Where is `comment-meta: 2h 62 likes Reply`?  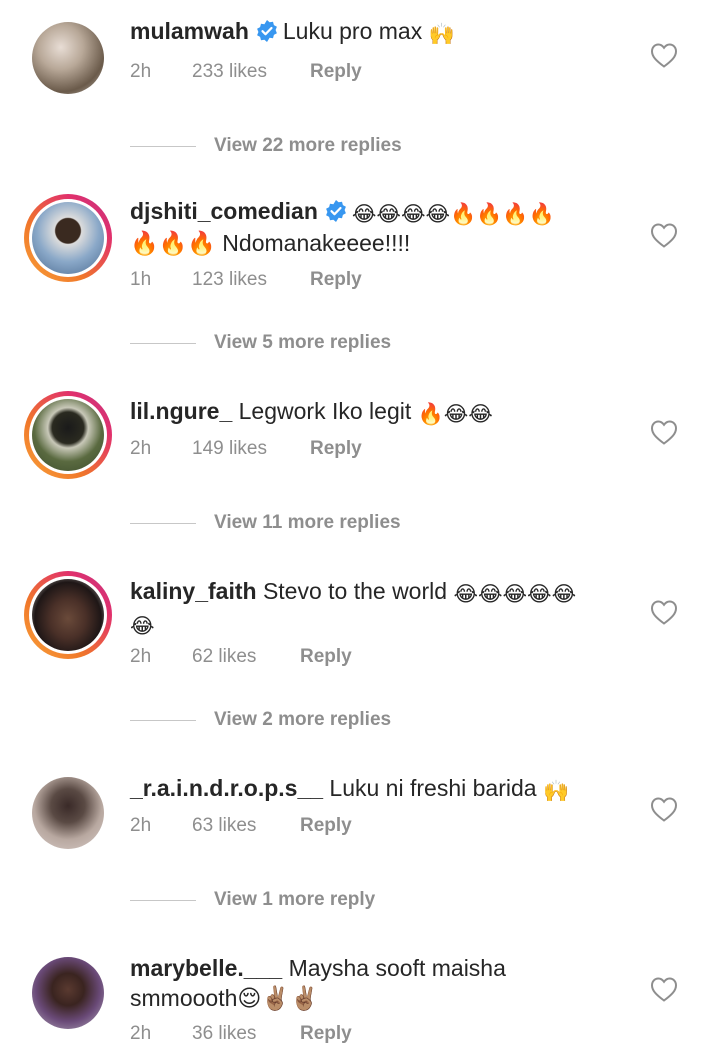
comment-meta: 2h 62 likes Reply is located at coordinates (241, 657).